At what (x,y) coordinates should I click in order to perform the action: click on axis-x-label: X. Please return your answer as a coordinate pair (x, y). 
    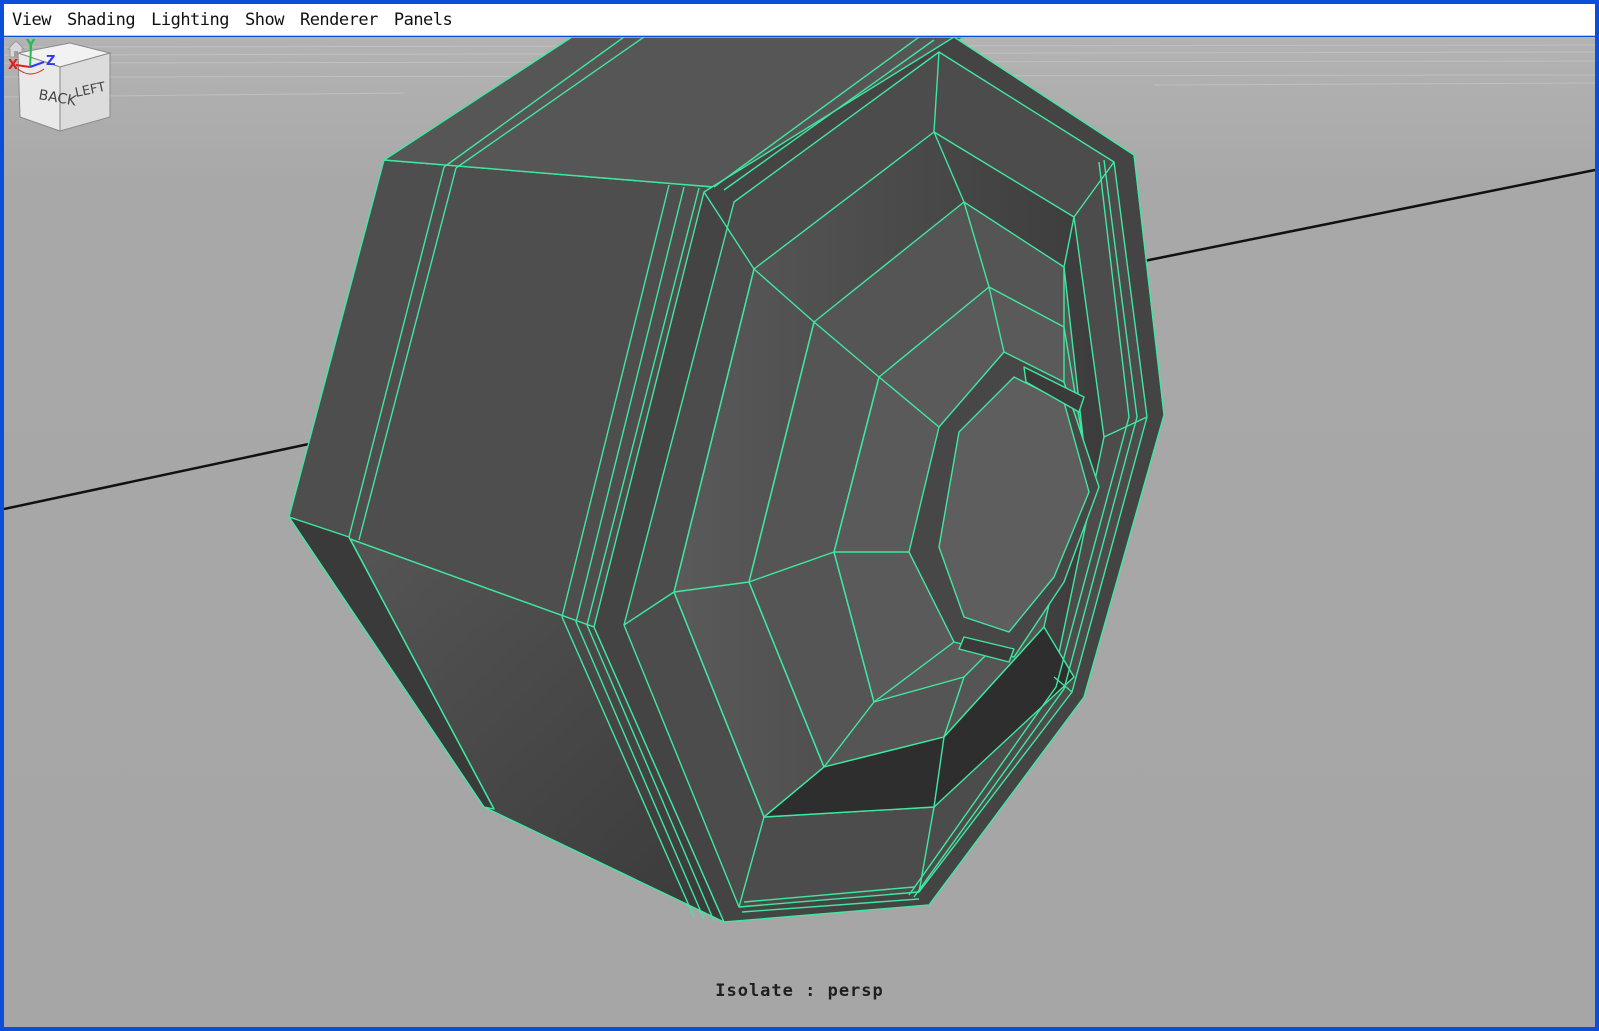
    Looking at the image, I should click on (13, 65).